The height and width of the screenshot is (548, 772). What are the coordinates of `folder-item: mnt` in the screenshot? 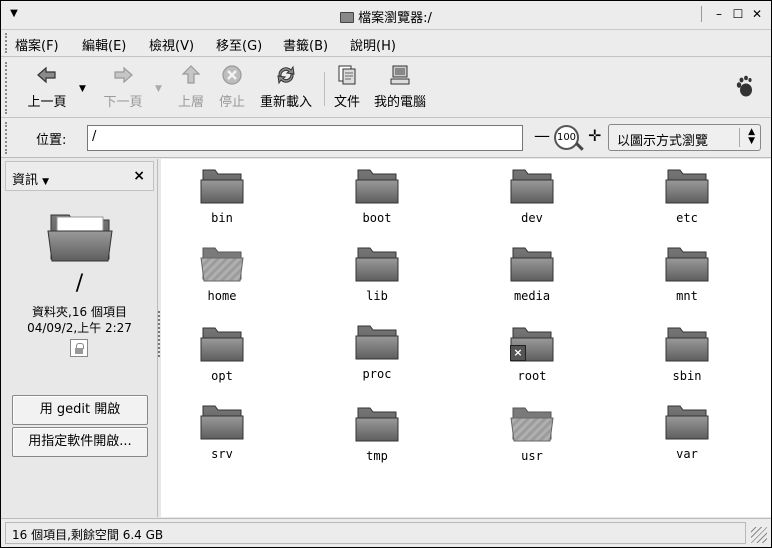 It's located at (687, 274).